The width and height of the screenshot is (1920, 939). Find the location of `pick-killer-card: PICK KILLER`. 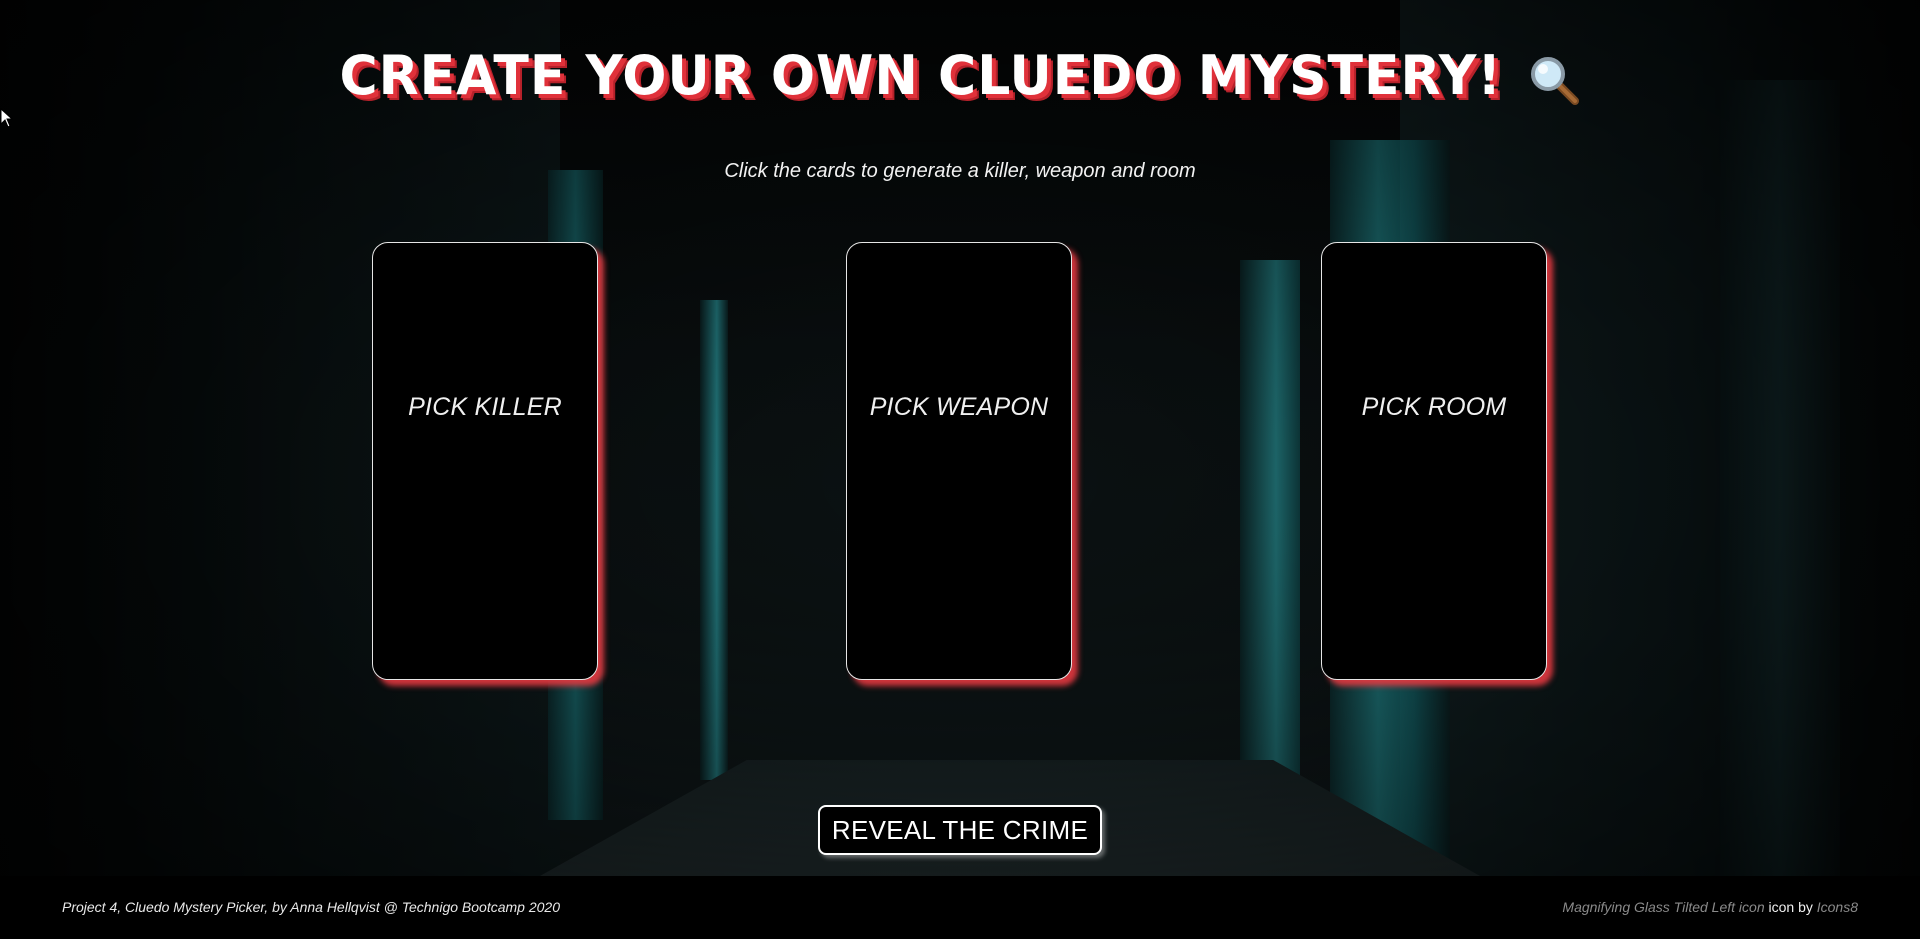

pick-killer-card: PICK KILLER is located at coordinates (485, 461).